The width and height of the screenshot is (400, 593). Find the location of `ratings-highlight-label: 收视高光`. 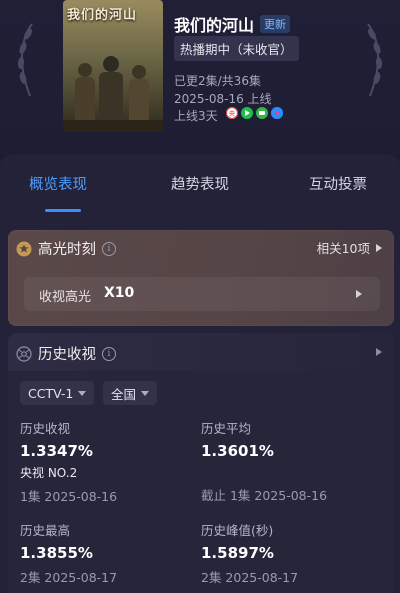

ratings-highlight-label: 收视高光 is located at coordinates (65, 297).